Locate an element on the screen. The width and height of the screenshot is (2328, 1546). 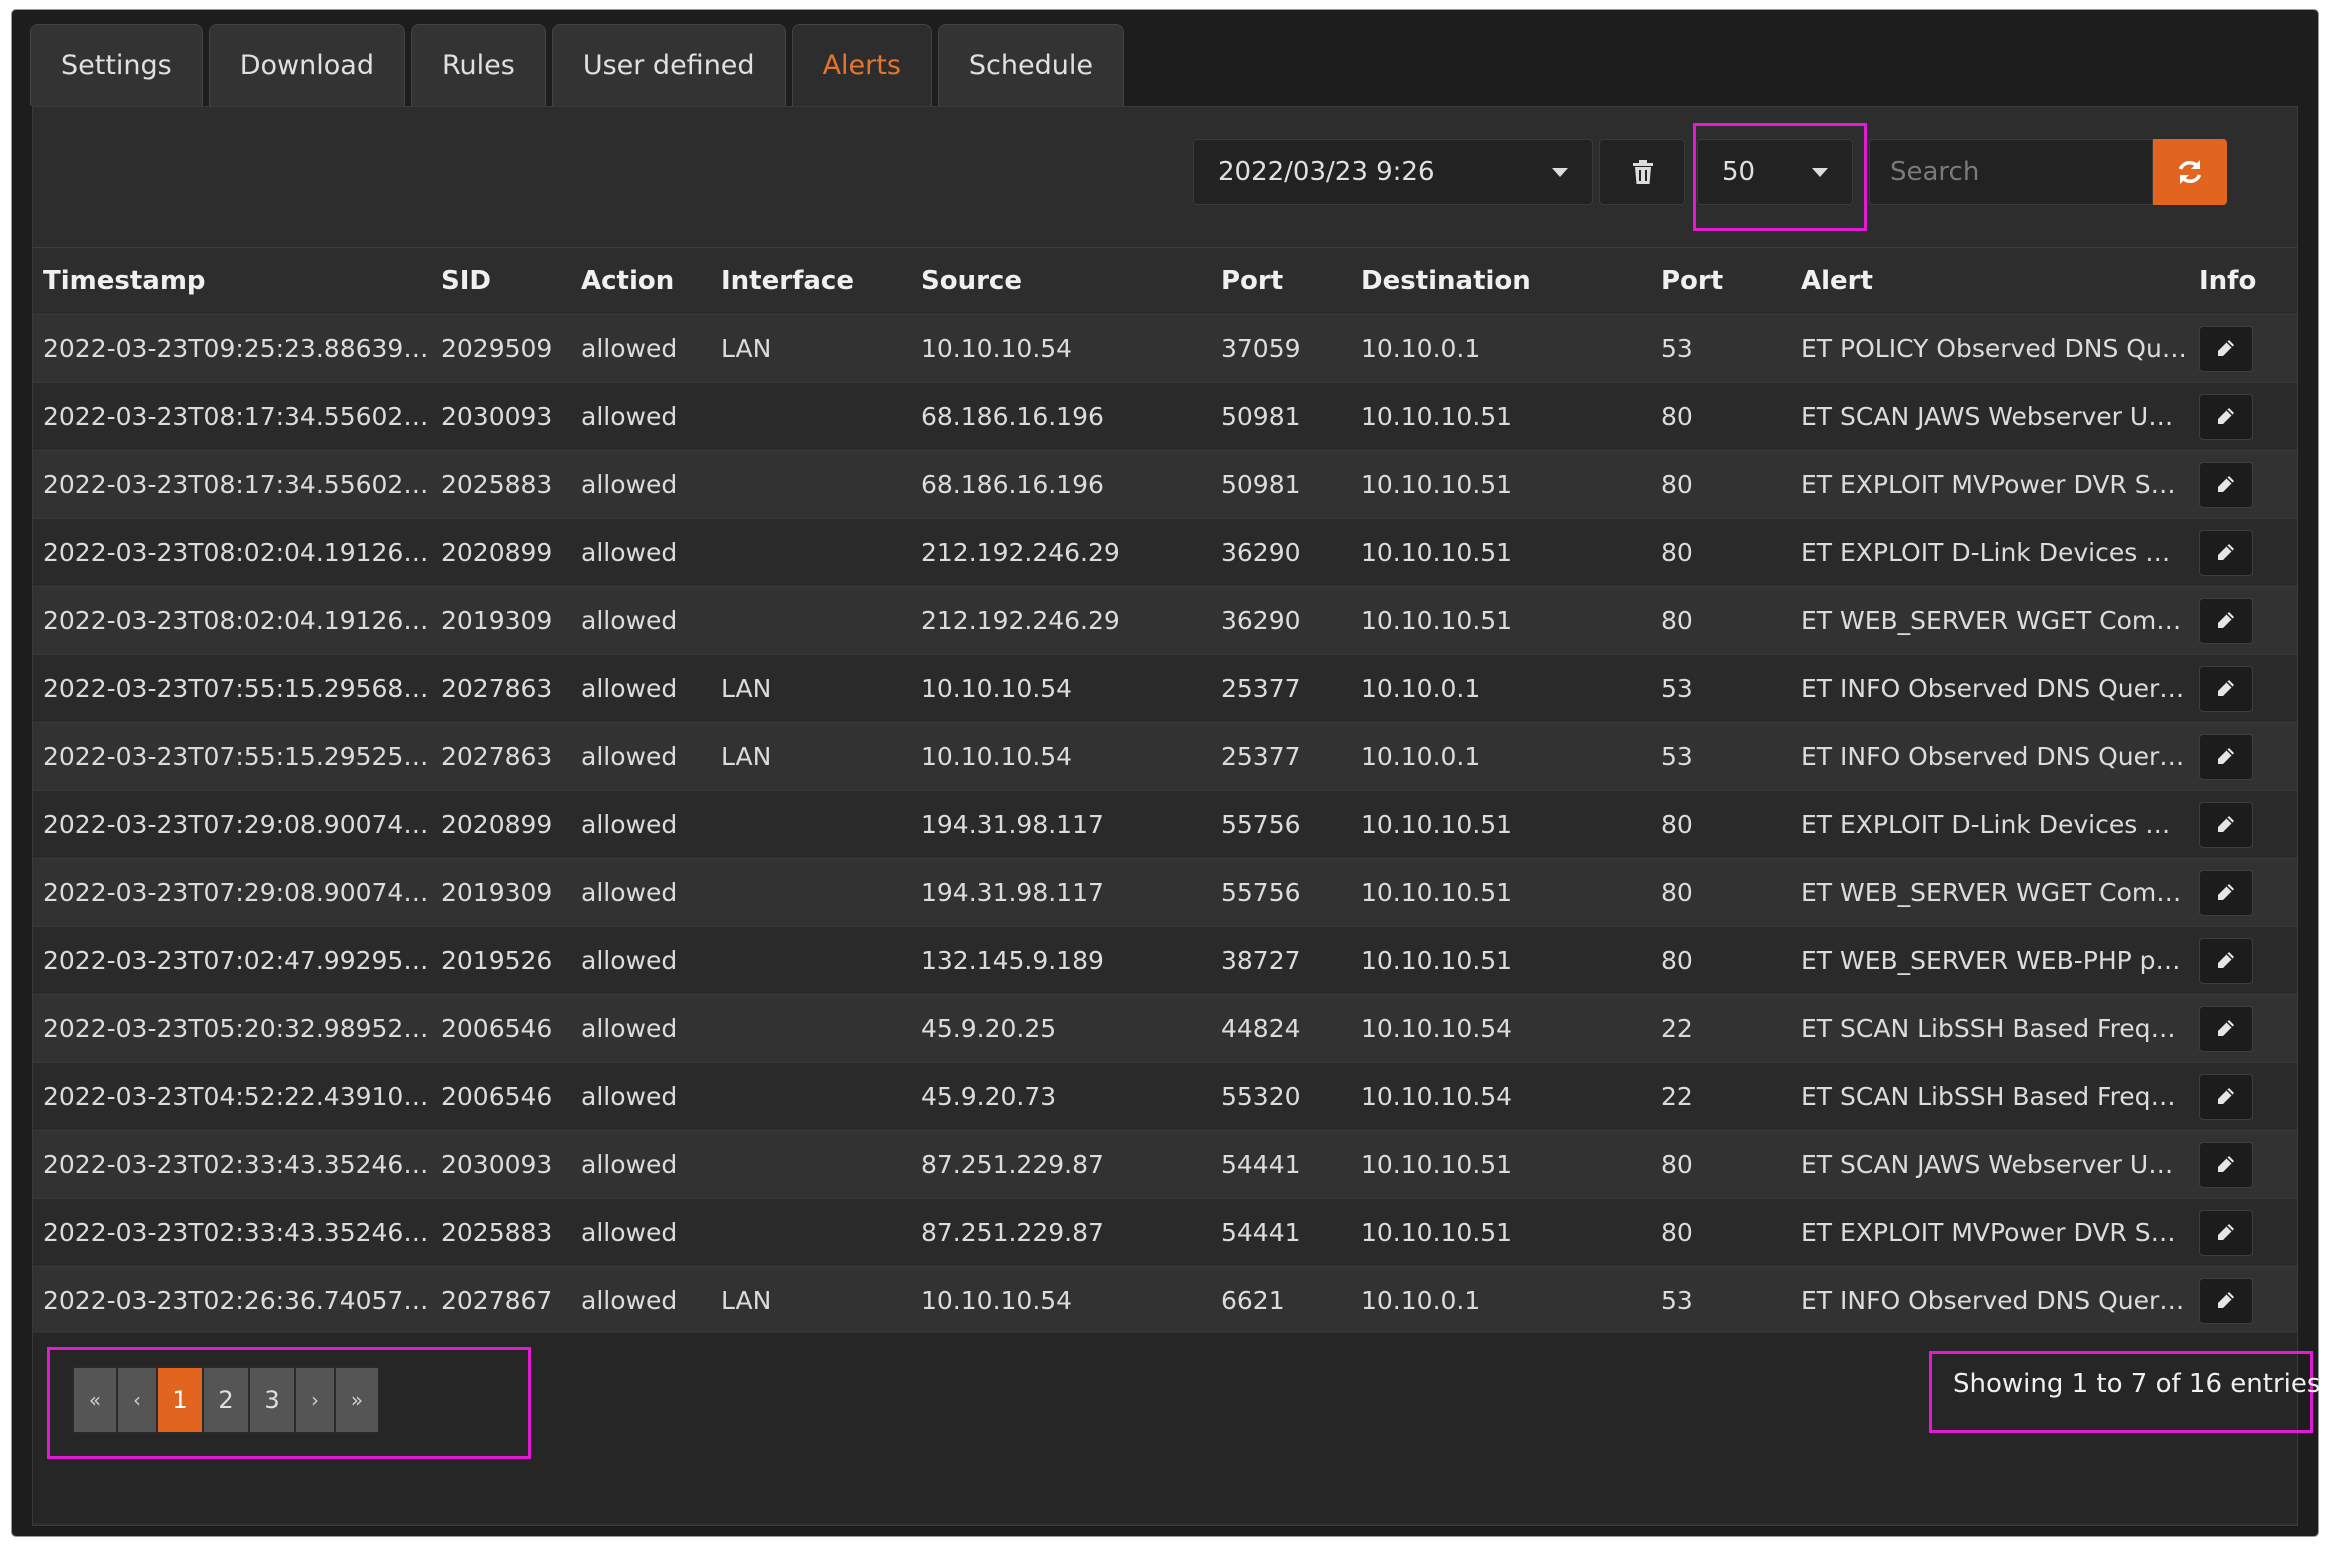
refresh-button is located at coordinates (2190, 172).